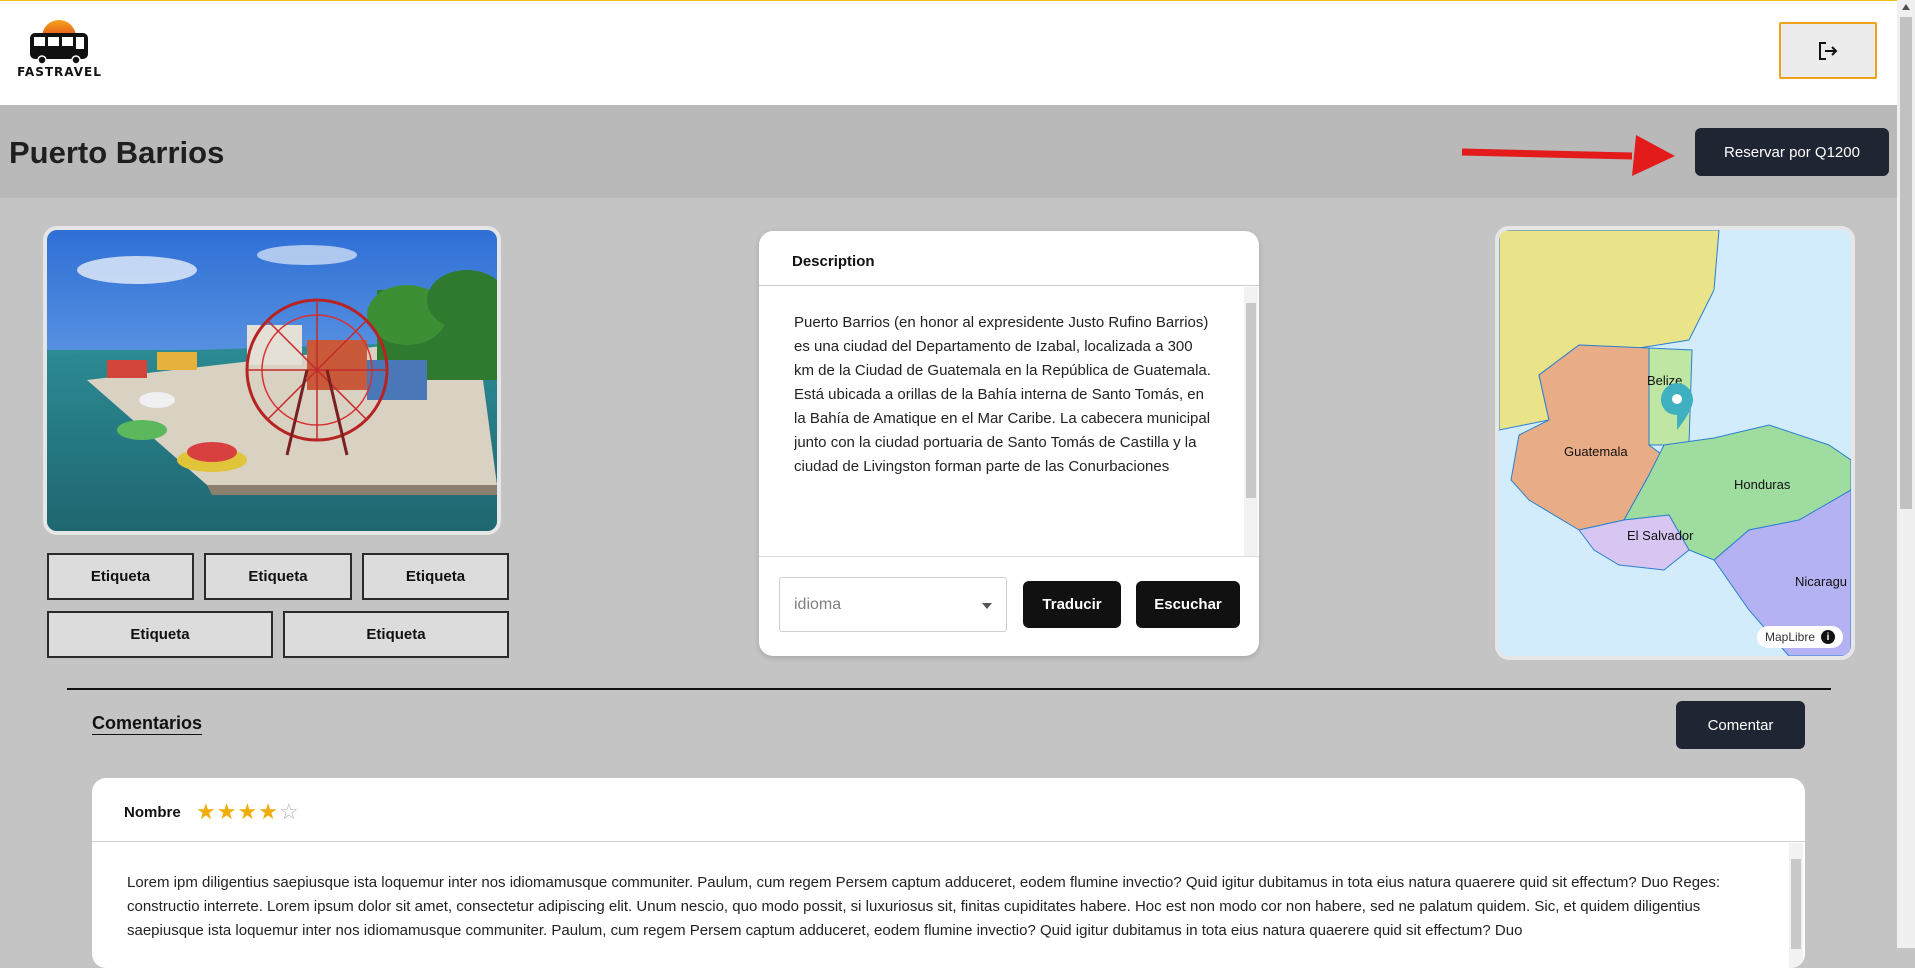 The height and width of the screenshot is (968, 1915). I want to click on scroll-up-arrow-icon, so click(1906, 7).